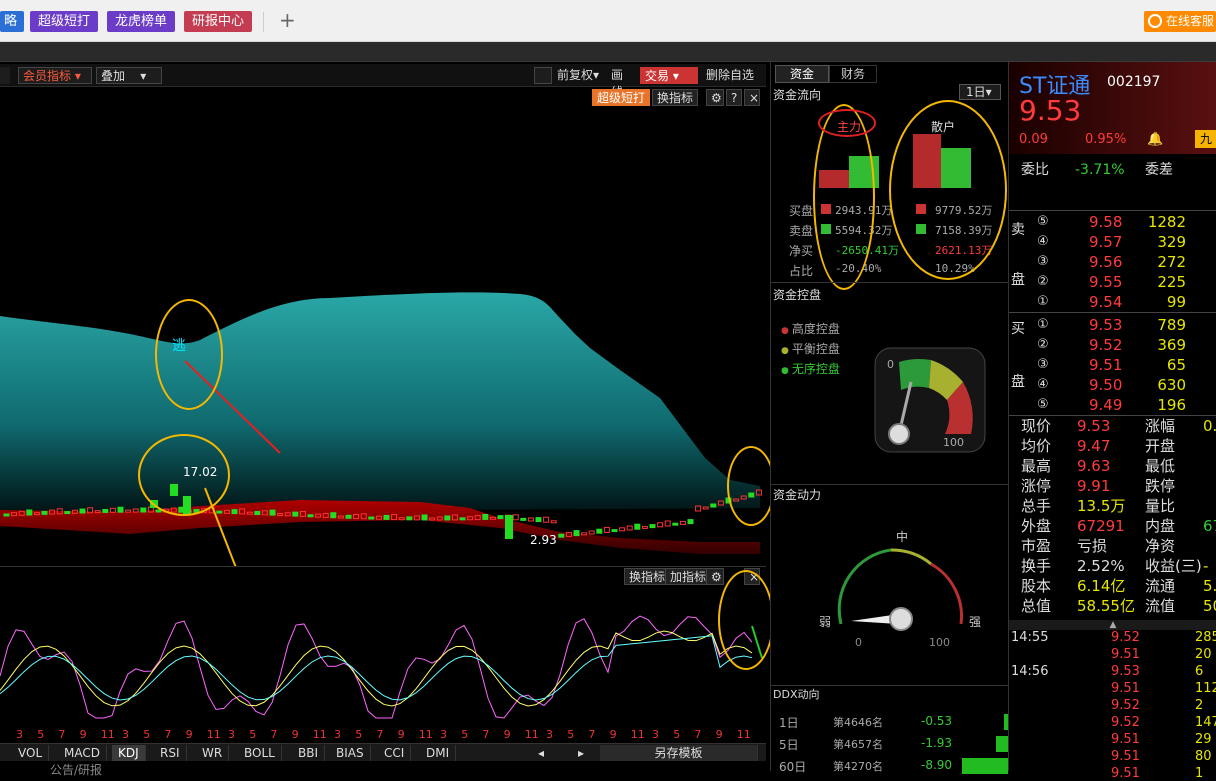  I want to click on close-icon: ×, so click(752, 97).